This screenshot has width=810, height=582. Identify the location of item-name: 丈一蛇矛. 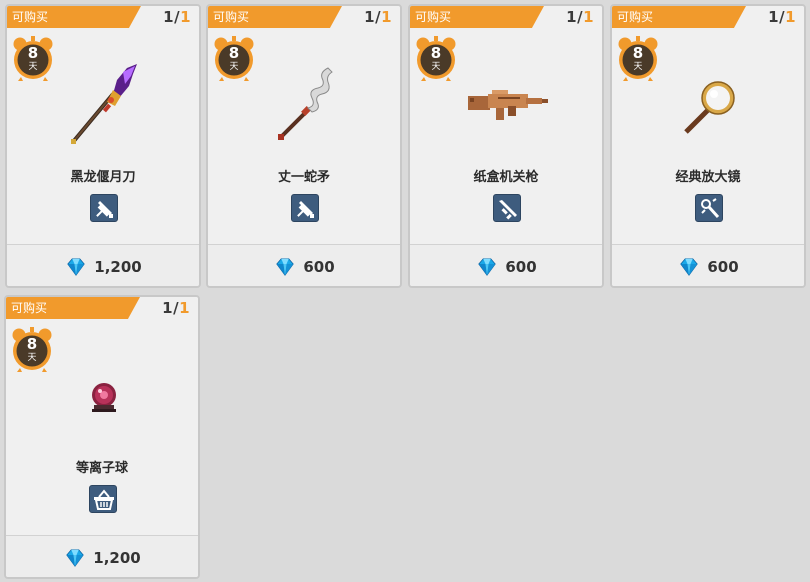
(303, 177).